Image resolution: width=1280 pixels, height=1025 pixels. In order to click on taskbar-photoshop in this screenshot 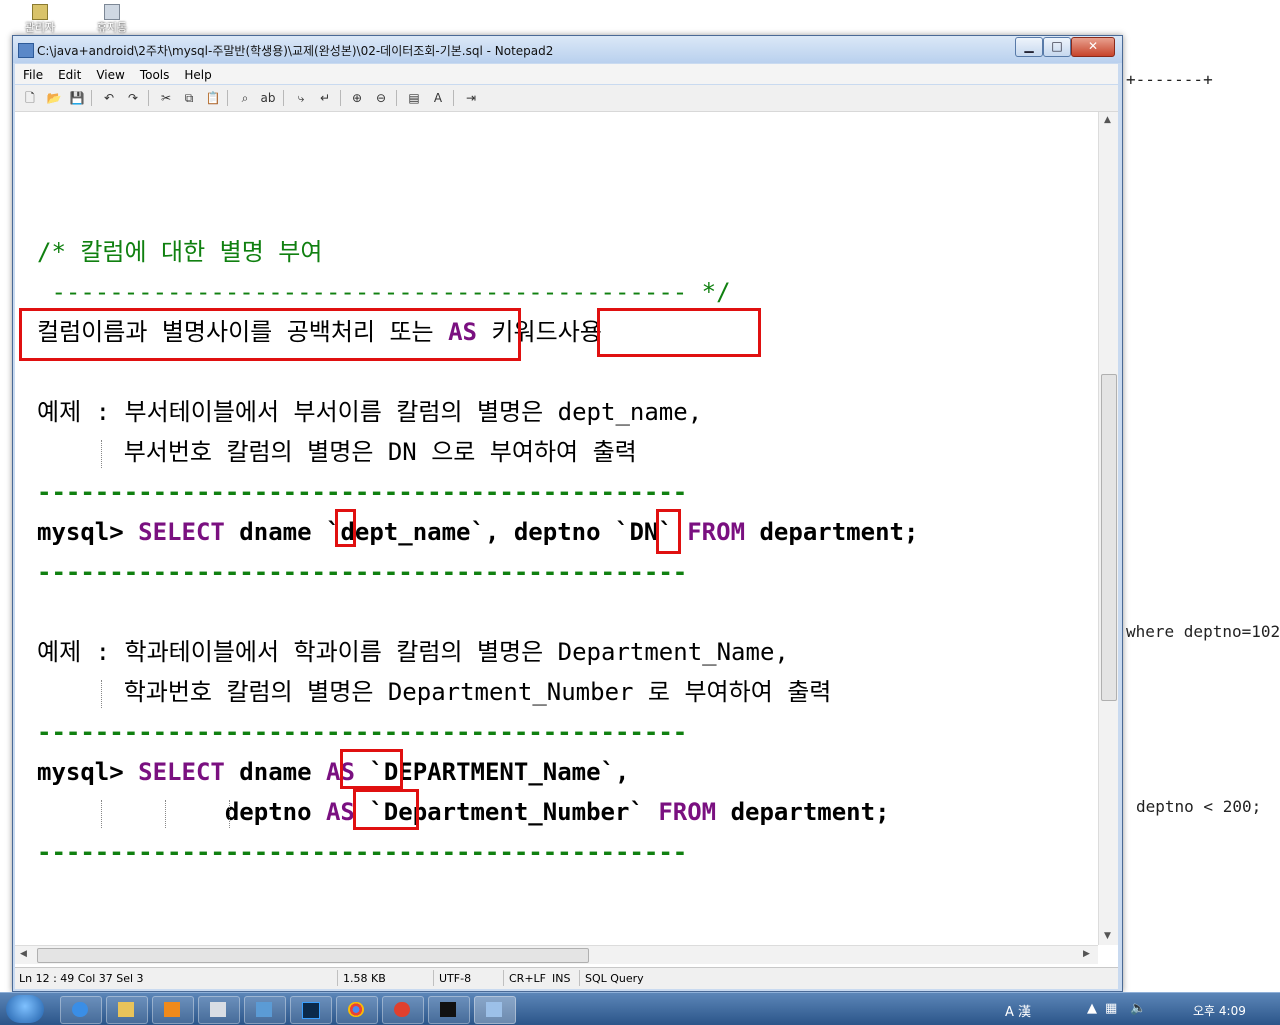, I will do `click(311, 1010)`.